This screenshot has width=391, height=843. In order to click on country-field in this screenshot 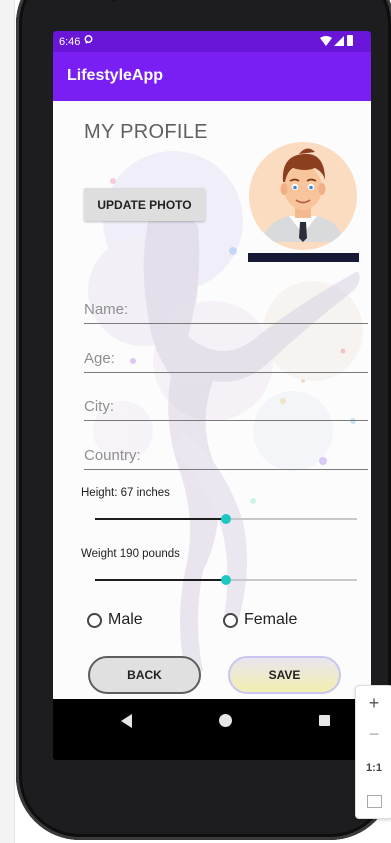, I will do `click(226, 456)`.